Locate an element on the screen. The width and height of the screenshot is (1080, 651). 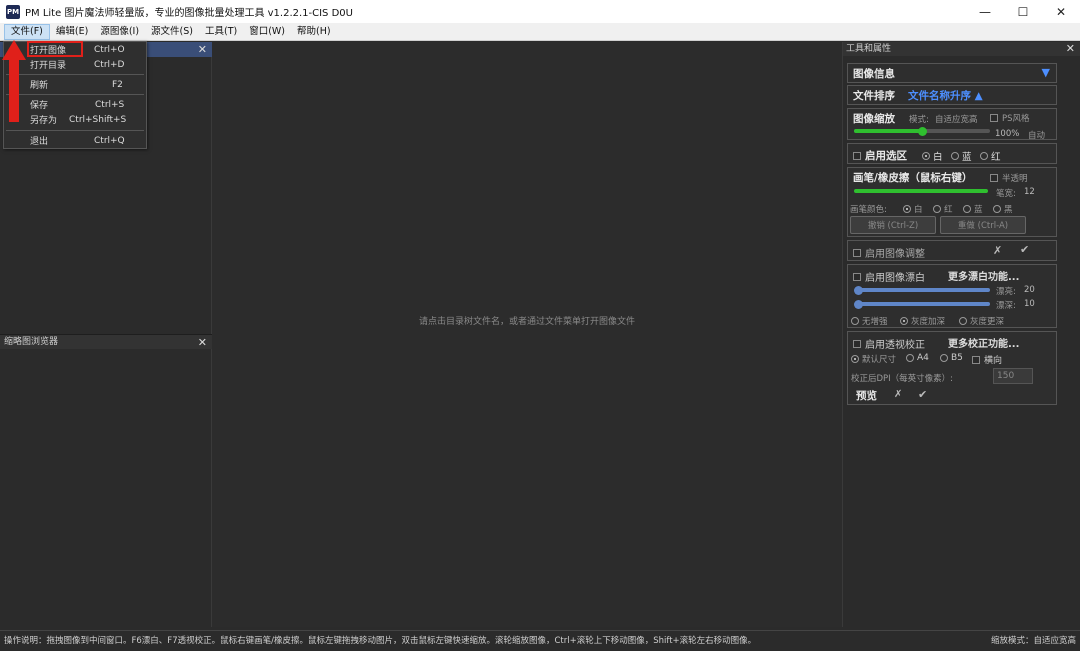
selection-color-white: 白 is located at coordinates (932, 156).